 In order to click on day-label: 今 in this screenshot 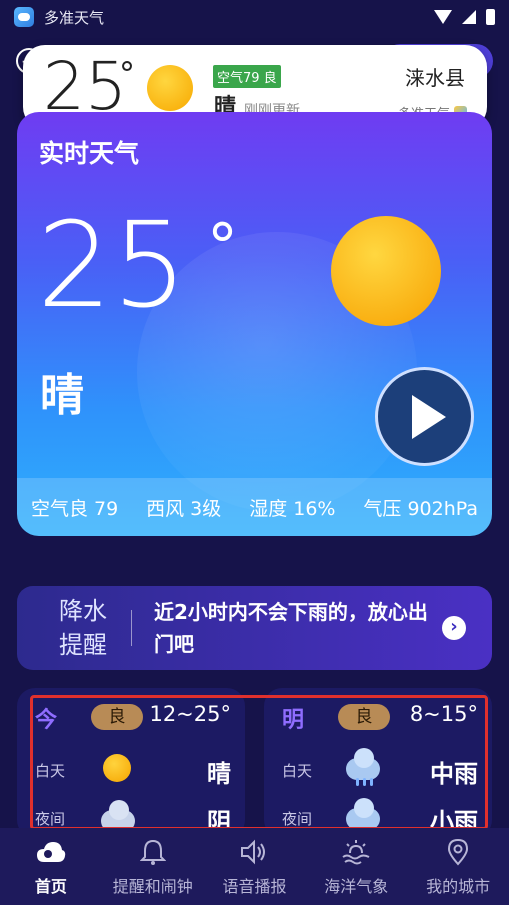, I will do `click(46, 720)`.